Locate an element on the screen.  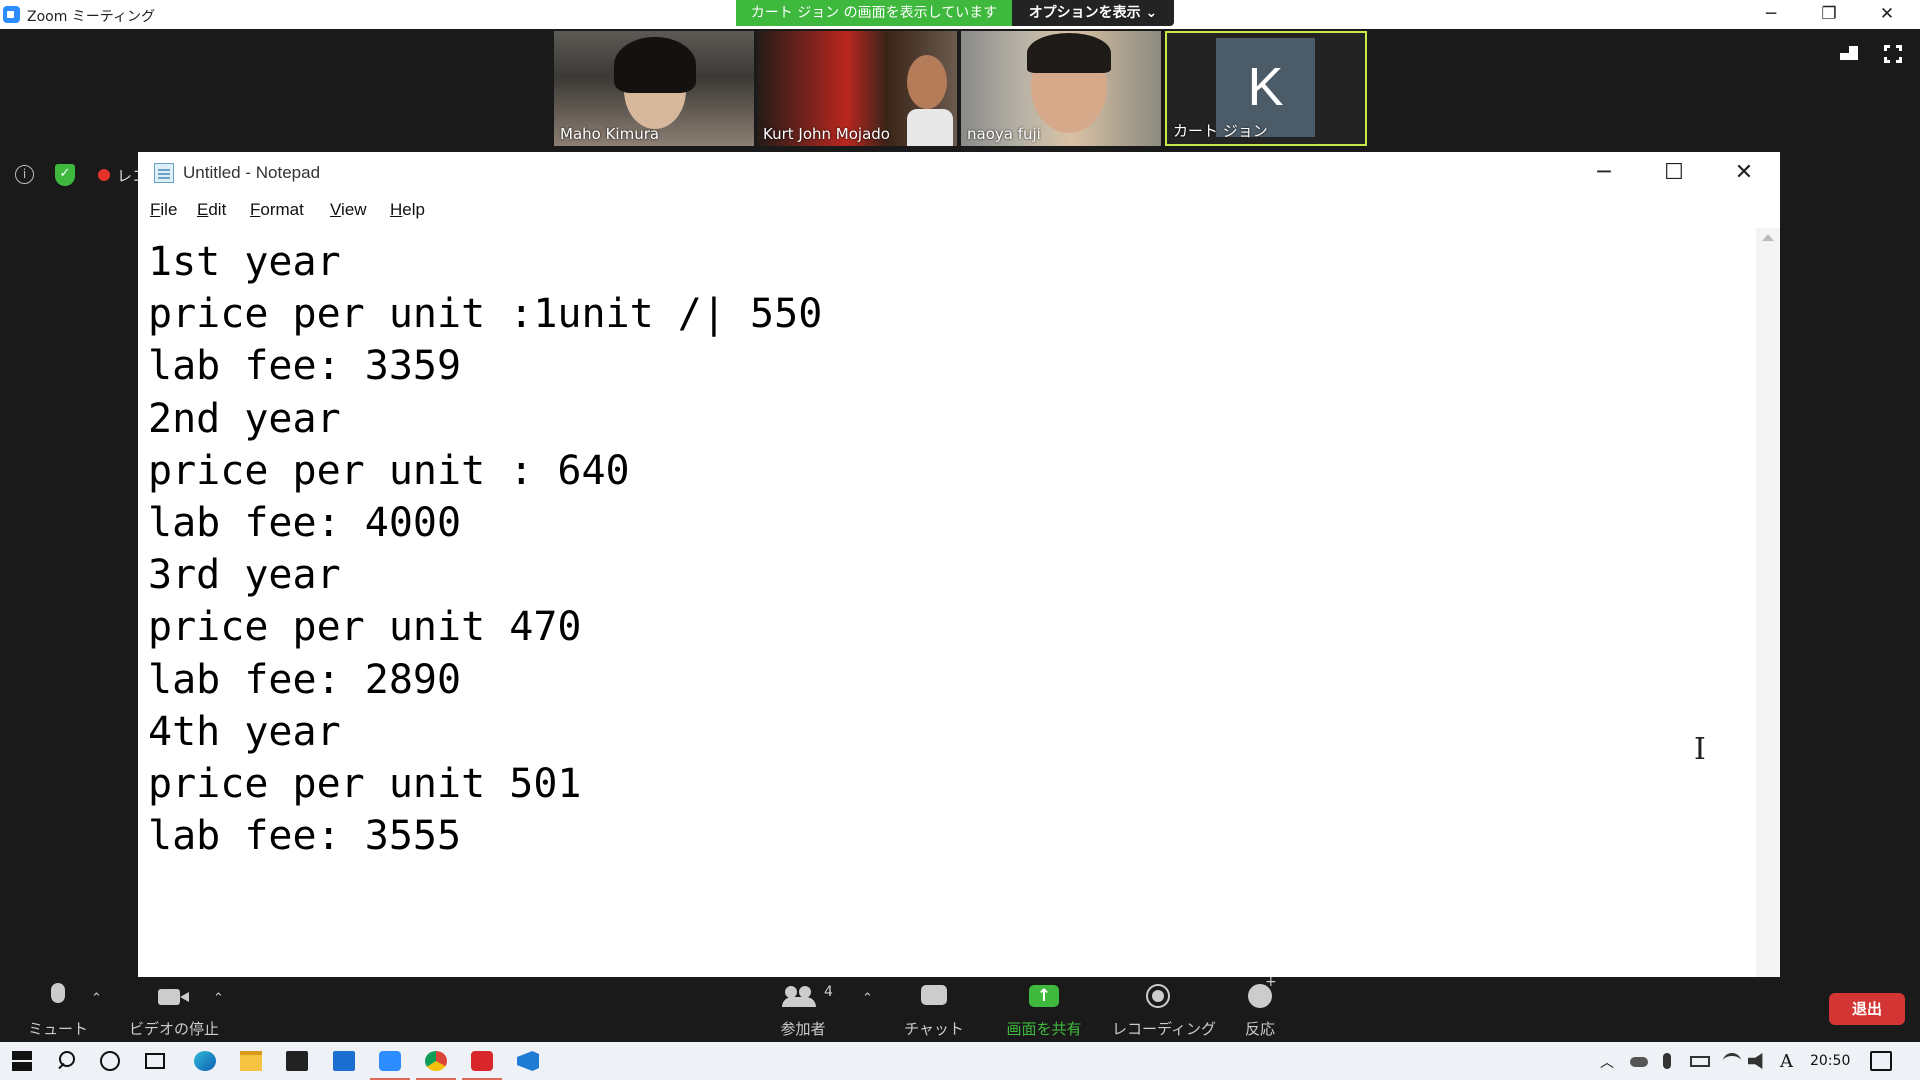
minimize-button: ─ is located at coordinates (1771, 14).